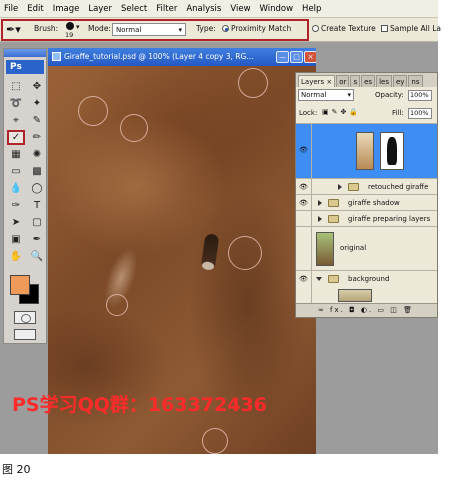 The width and height of the screenshot is (453, 480). I want to click on tab-3: s, so click(355, 81).